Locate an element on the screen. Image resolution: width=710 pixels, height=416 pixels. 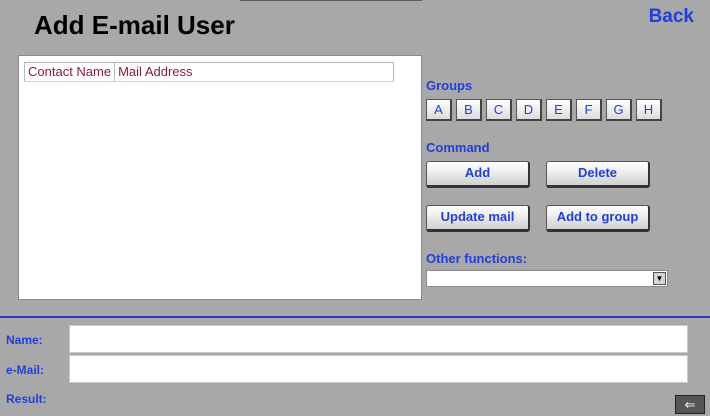
result-label: Result: is located at coordinates (26, 399).